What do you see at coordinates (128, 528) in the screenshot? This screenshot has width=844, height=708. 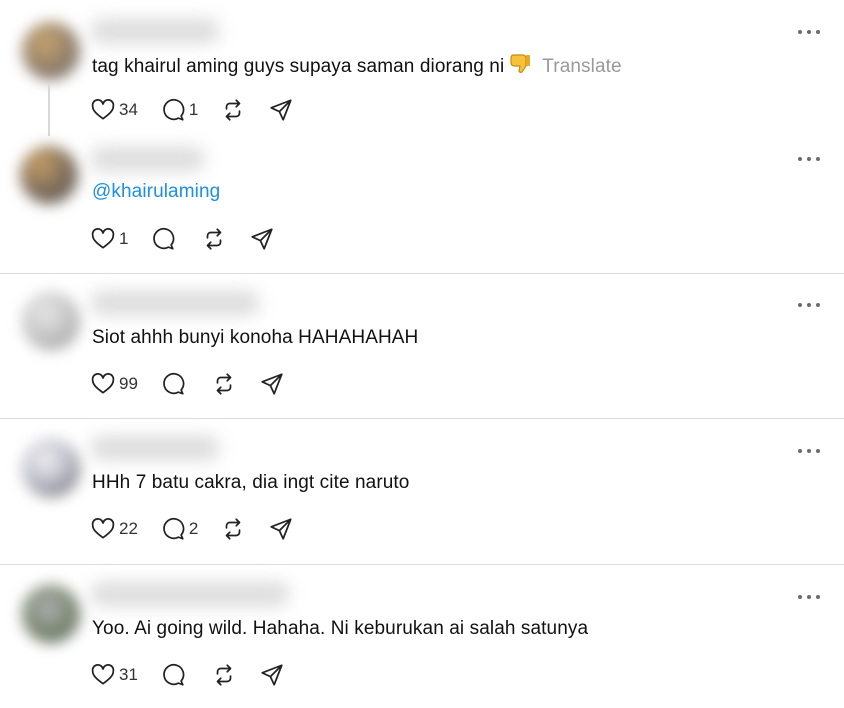 I see `like-count: 22` at bounding box center [128, 528].